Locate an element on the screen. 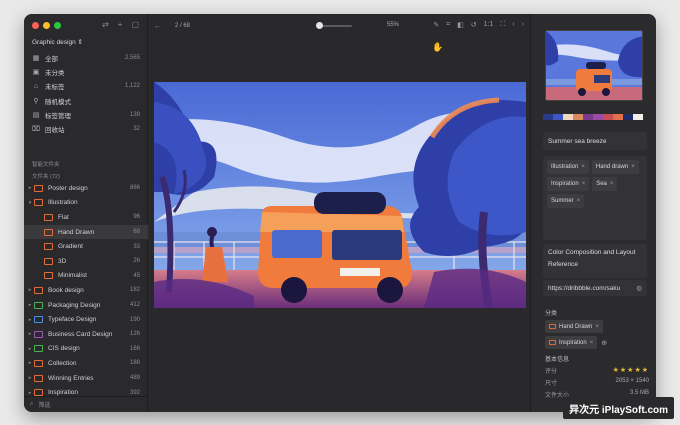 This screenshot has width=680, height=425. back-arrow-icon: ← is located at coordinates (157, 26).